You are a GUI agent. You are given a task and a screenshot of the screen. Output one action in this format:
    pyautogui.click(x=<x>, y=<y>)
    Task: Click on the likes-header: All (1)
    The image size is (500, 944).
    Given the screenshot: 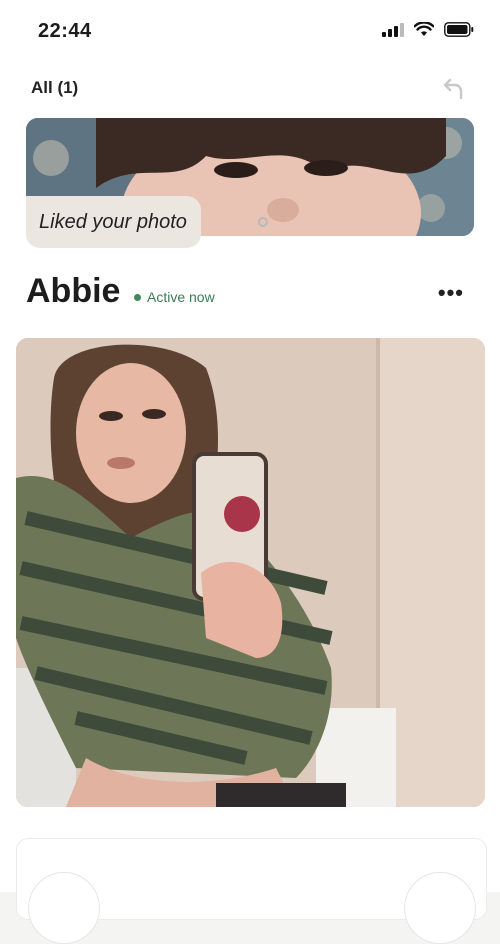 What is the action you would take?
    pyautogui.click(x=250, y=89)
    